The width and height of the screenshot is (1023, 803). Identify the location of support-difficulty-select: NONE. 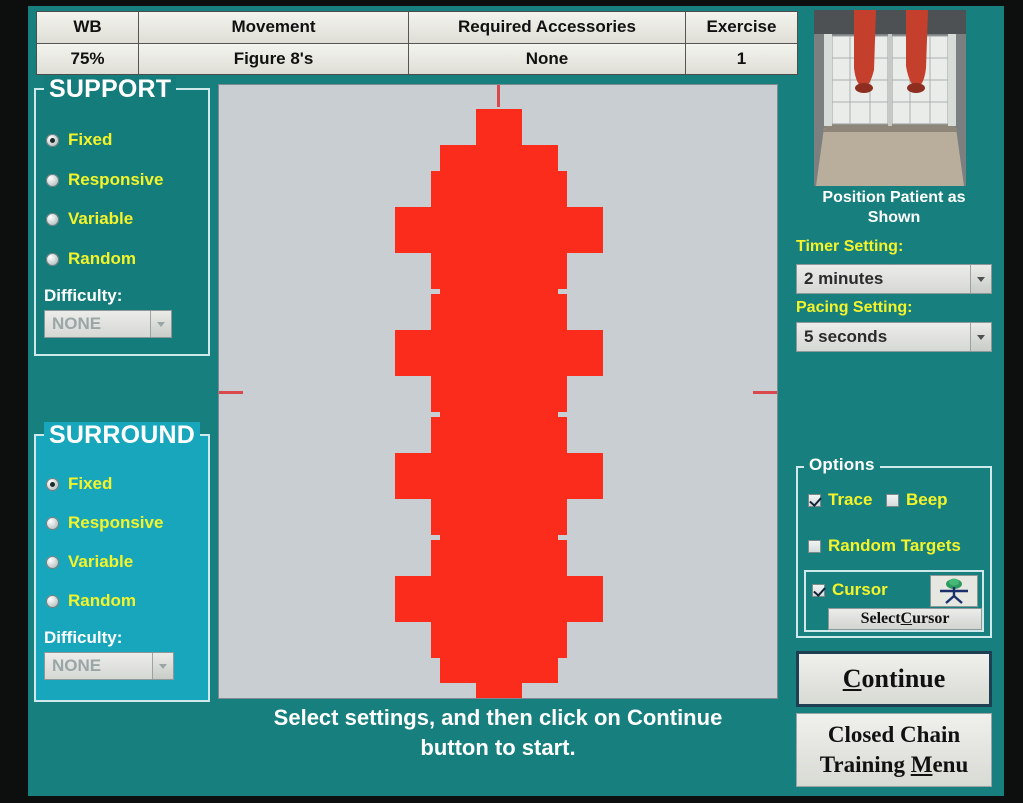
(108, 324).